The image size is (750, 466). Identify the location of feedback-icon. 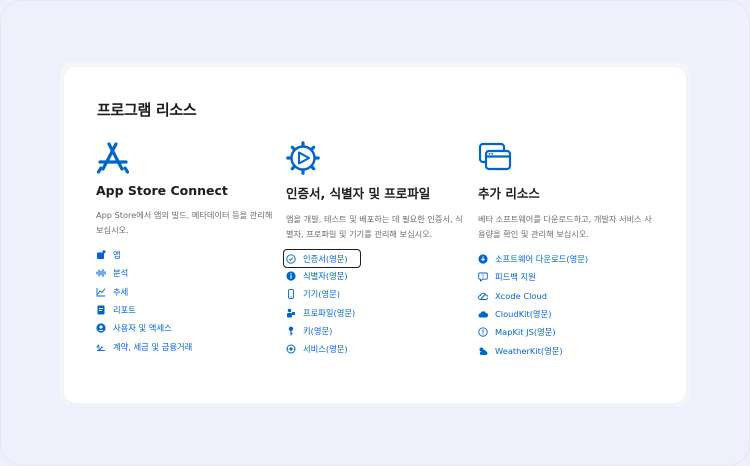
(483, 277).